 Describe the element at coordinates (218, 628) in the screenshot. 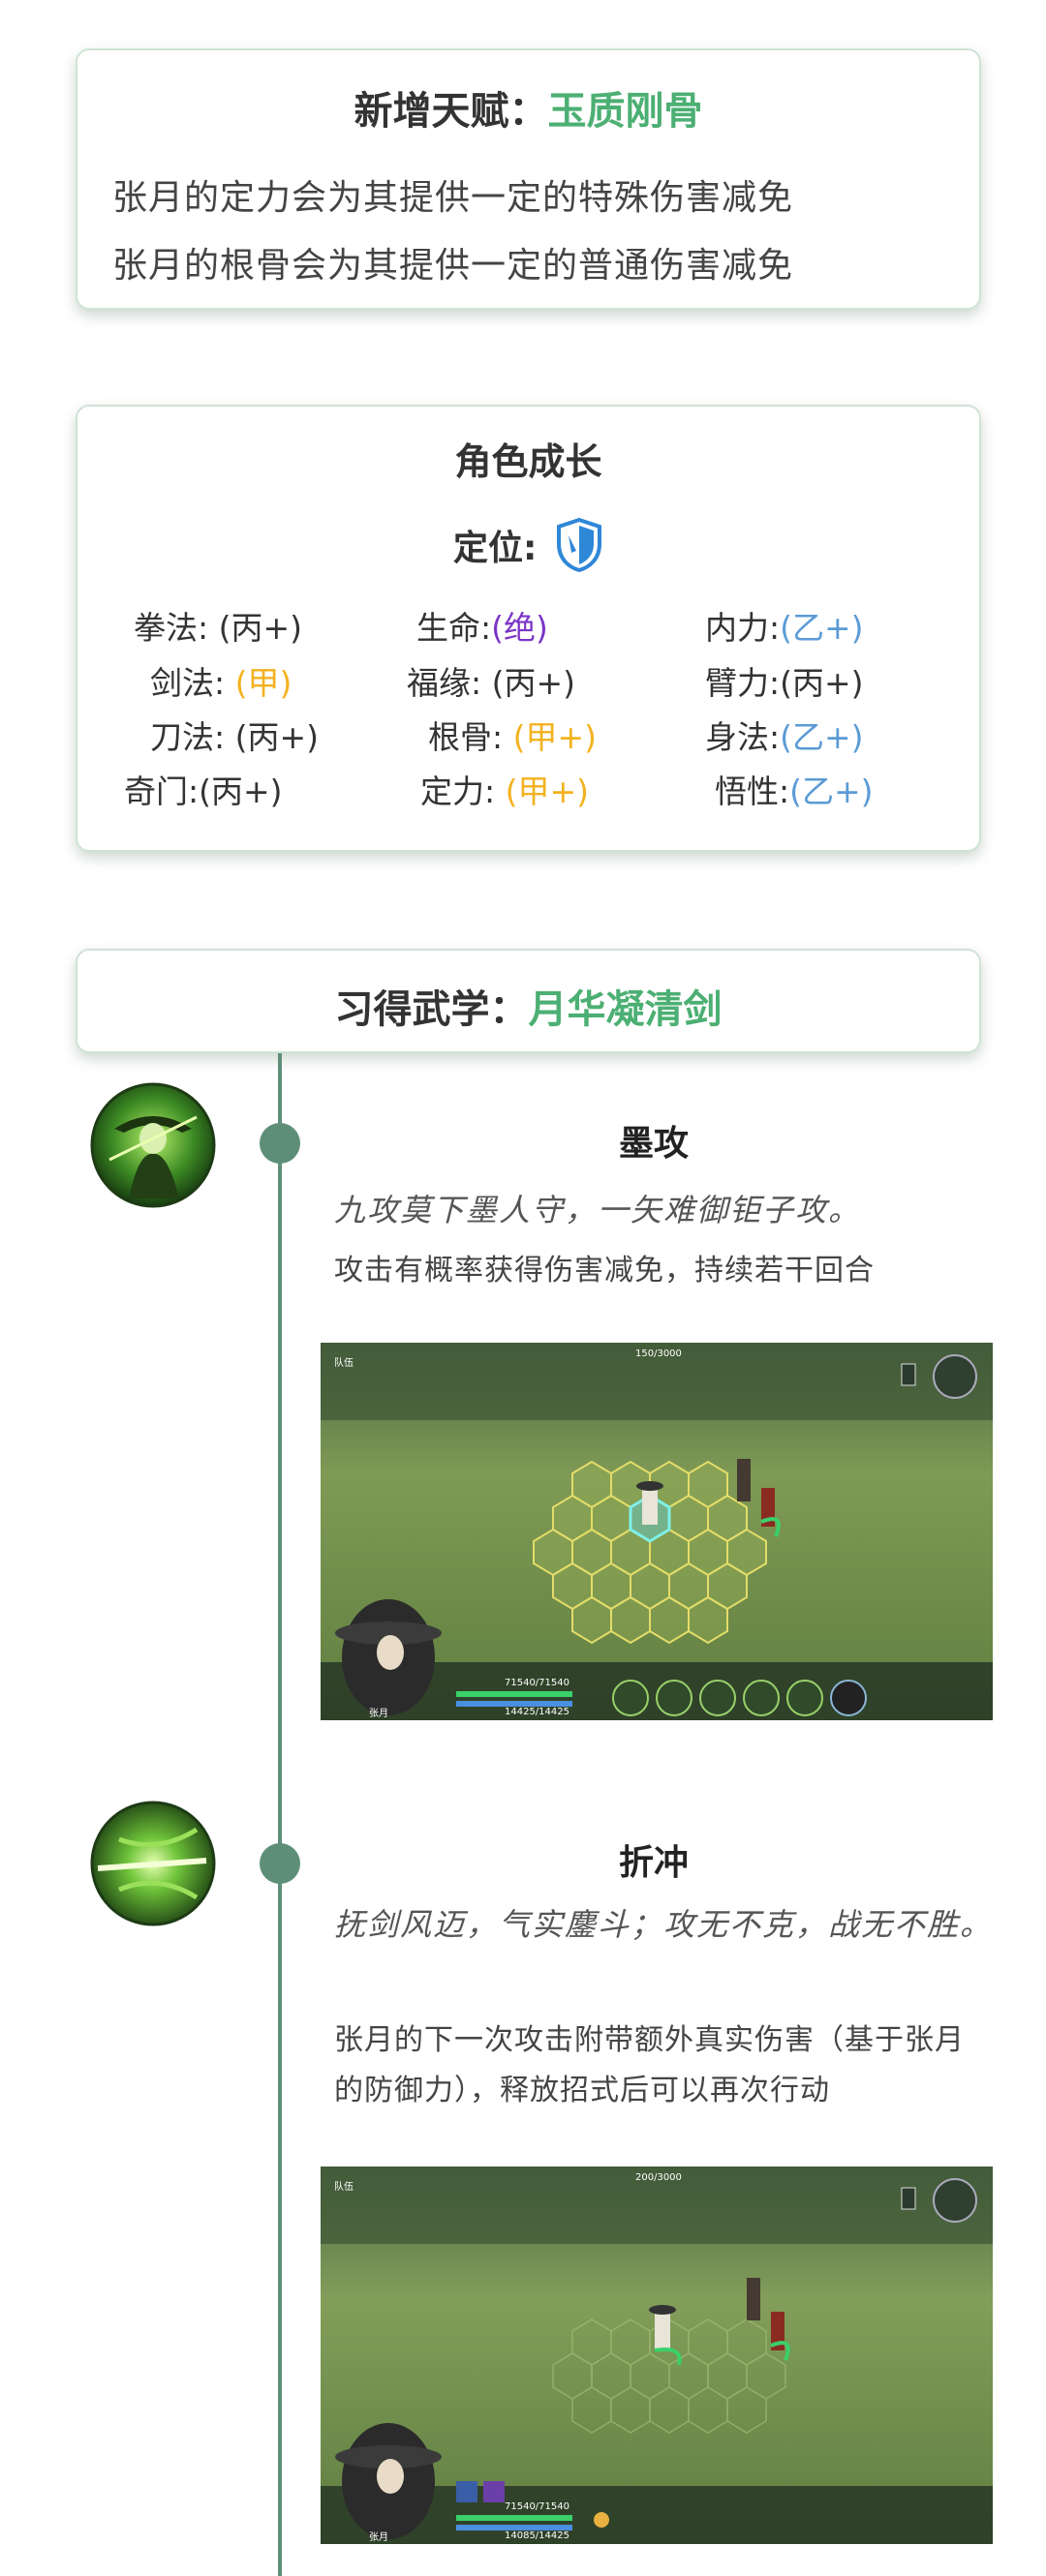

I see `stat-quanfa: 拳法: (丙+)` at that location.